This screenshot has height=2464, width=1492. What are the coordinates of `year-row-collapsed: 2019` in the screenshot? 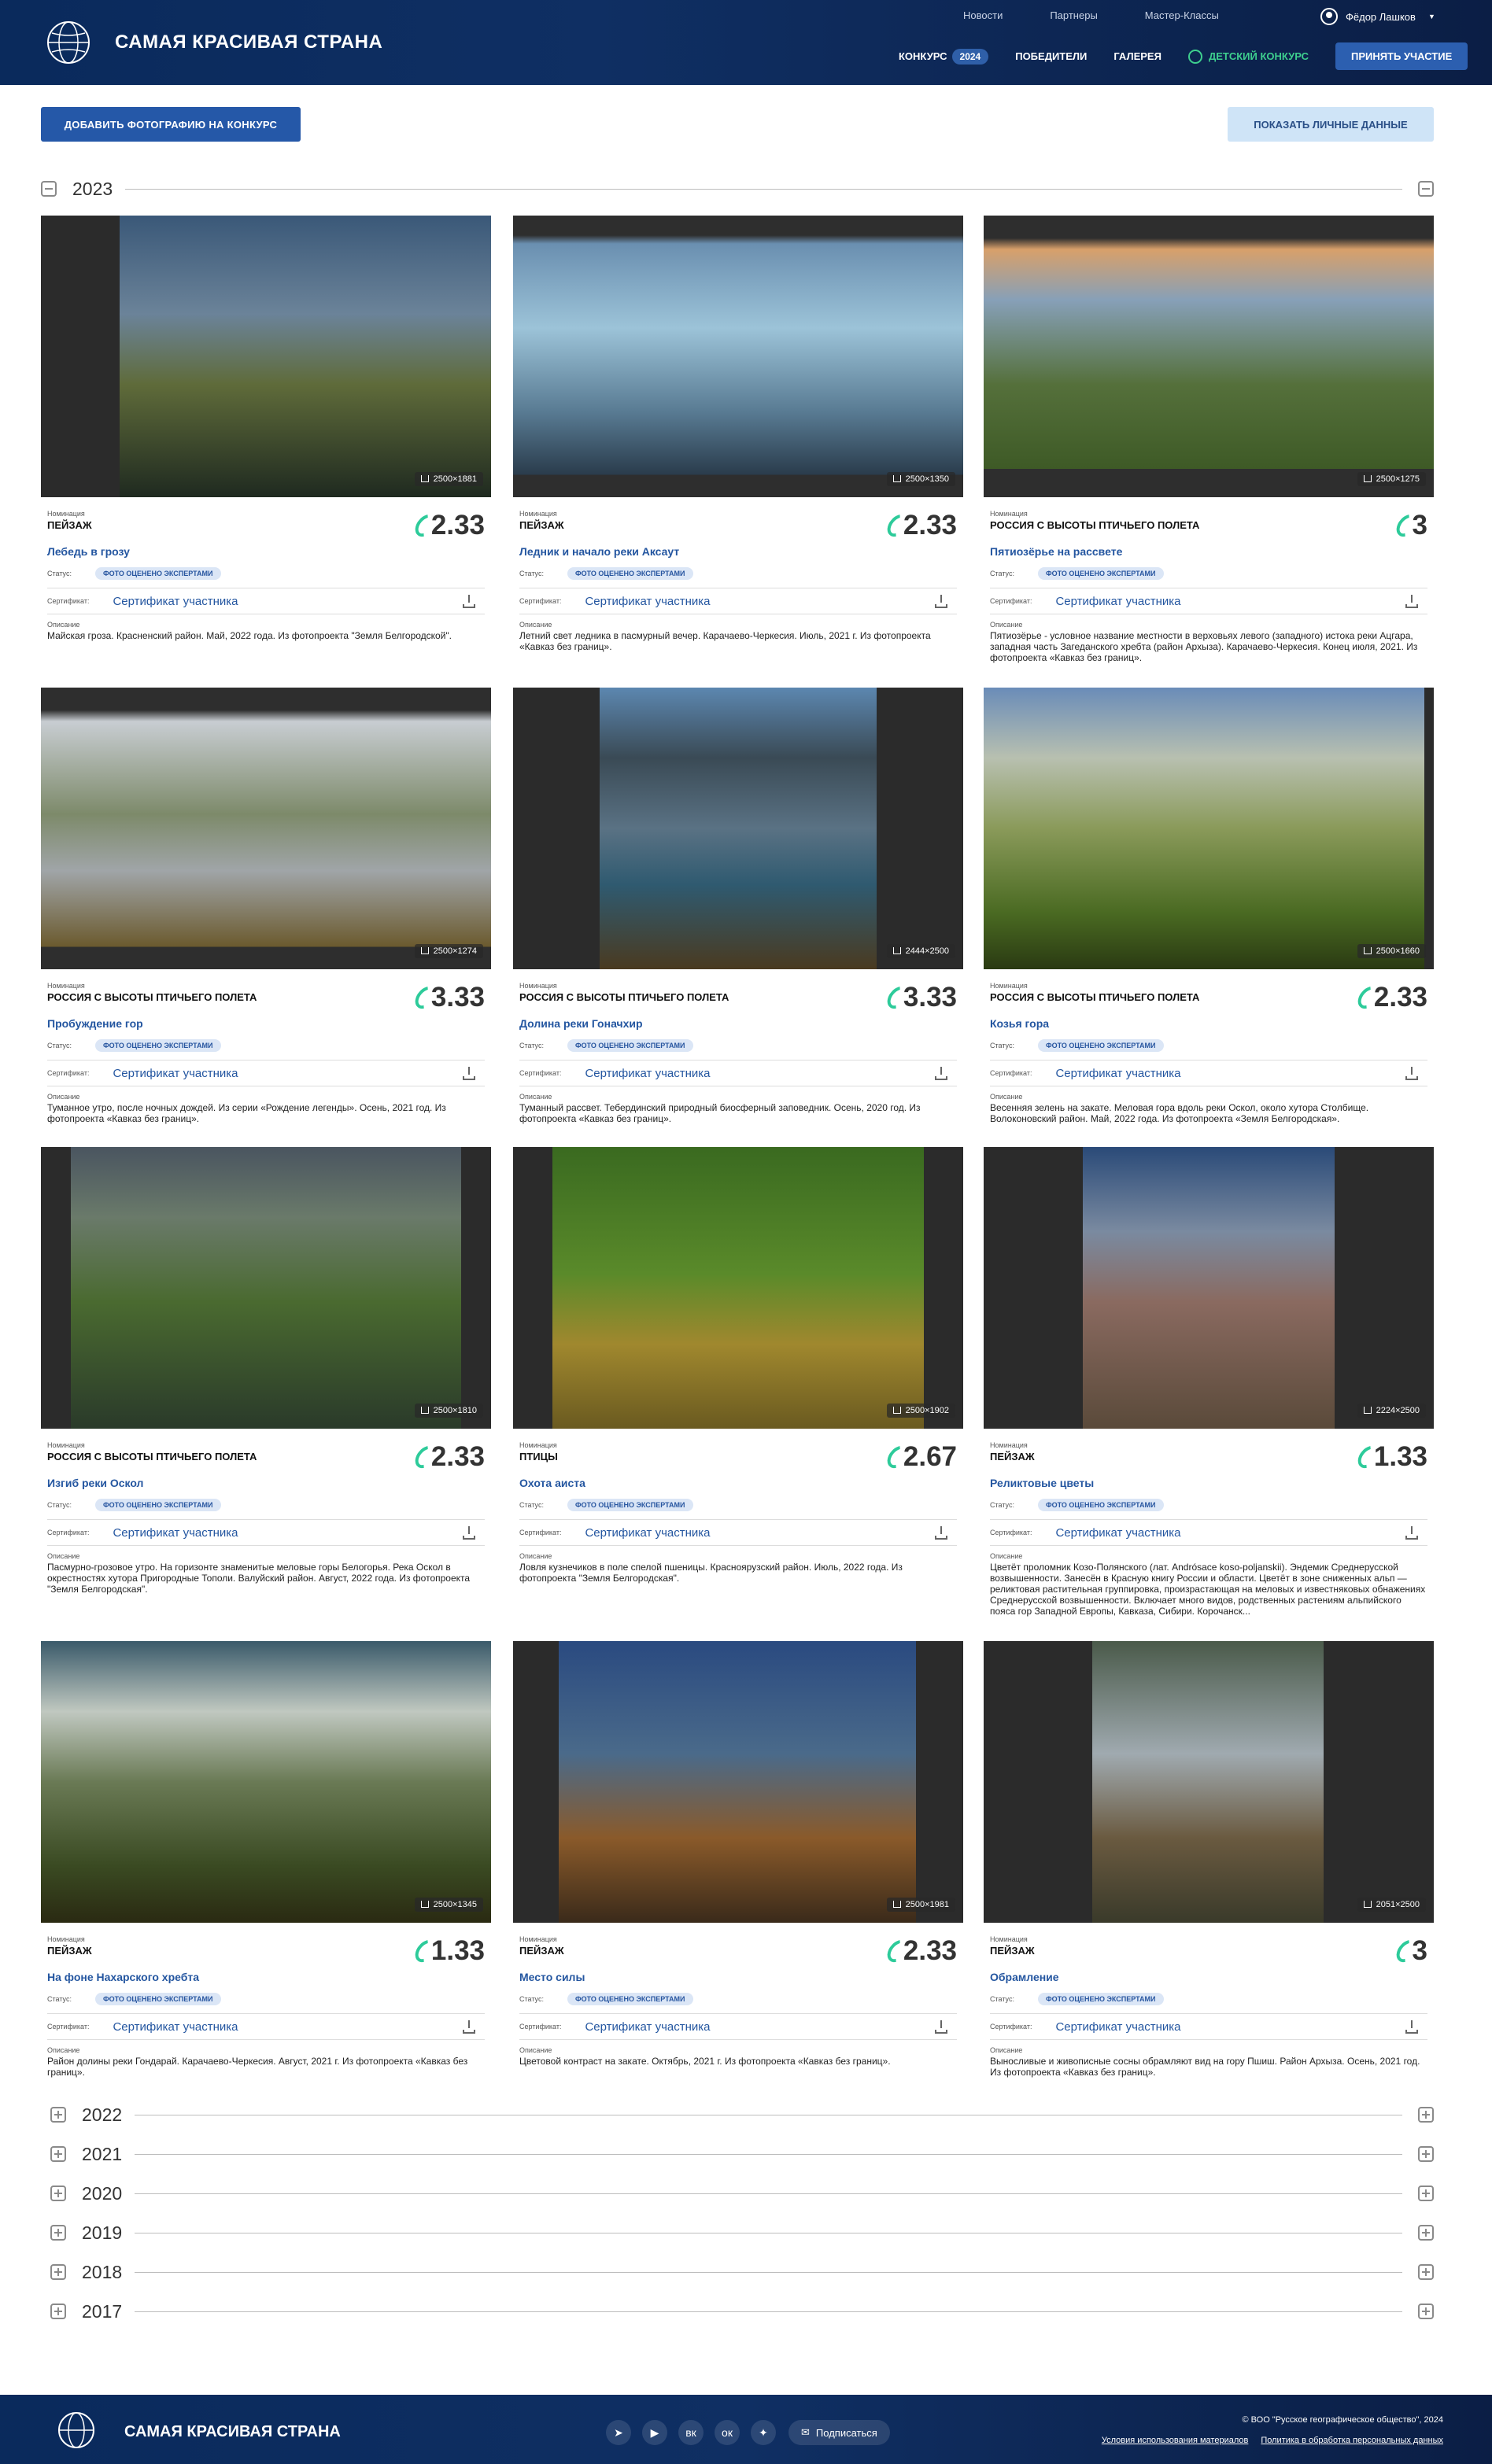 It's located at (742, 2233).